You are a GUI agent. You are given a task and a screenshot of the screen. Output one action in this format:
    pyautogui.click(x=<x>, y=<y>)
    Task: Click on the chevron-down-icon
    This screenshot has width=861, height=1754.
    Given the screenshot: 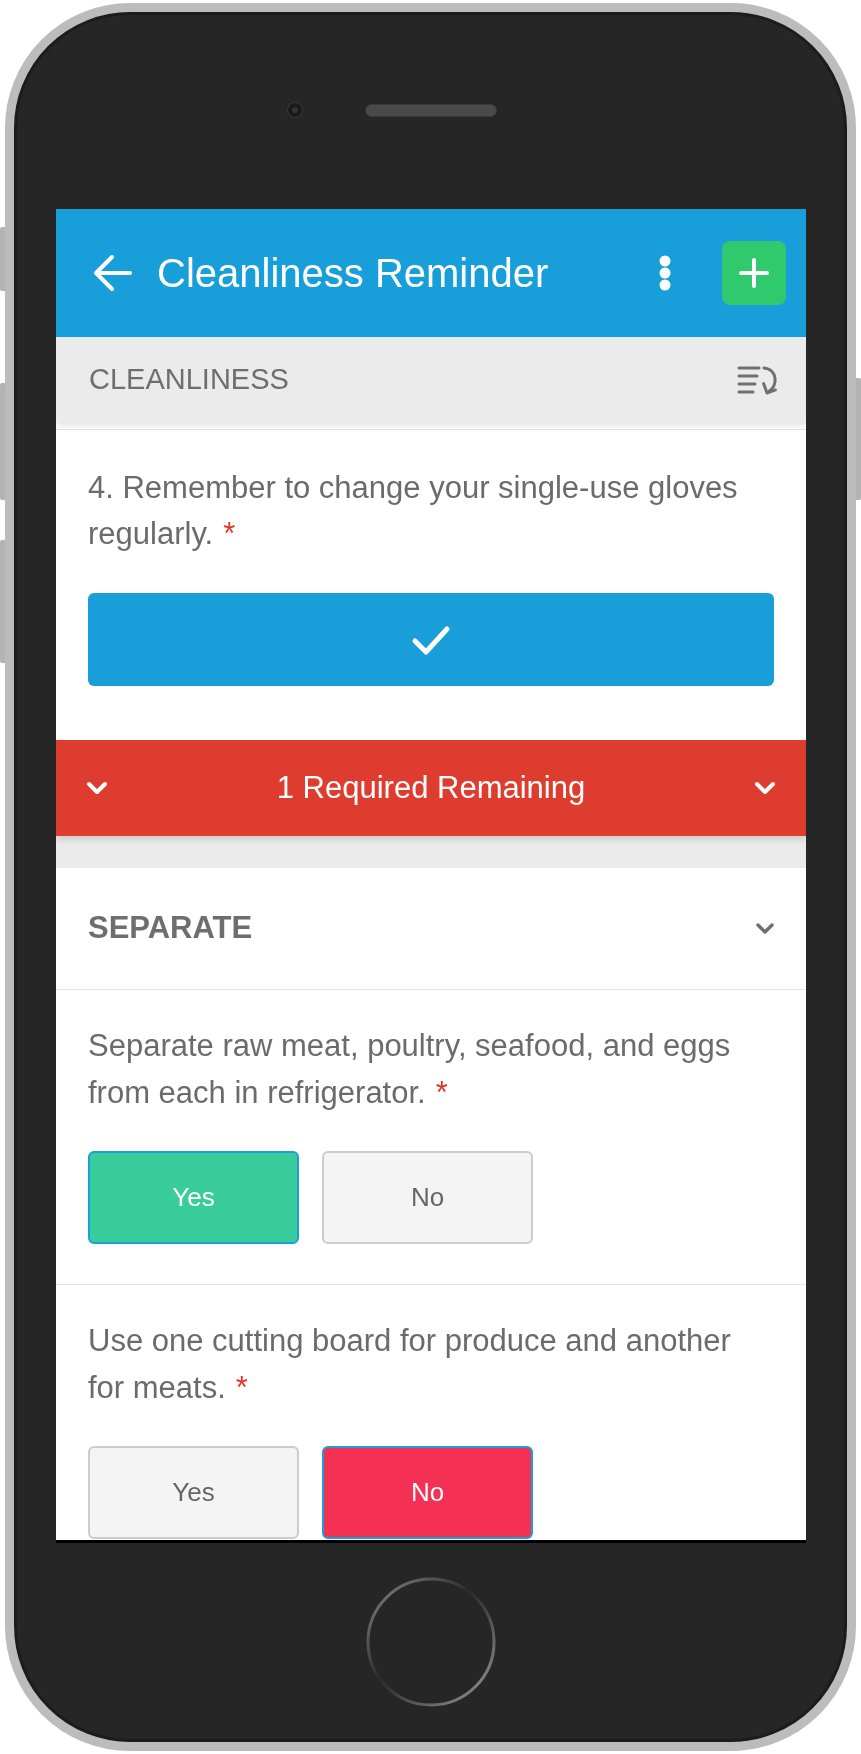 What is the action you would take?
    pyautogui.click(x=765, y=928)
    